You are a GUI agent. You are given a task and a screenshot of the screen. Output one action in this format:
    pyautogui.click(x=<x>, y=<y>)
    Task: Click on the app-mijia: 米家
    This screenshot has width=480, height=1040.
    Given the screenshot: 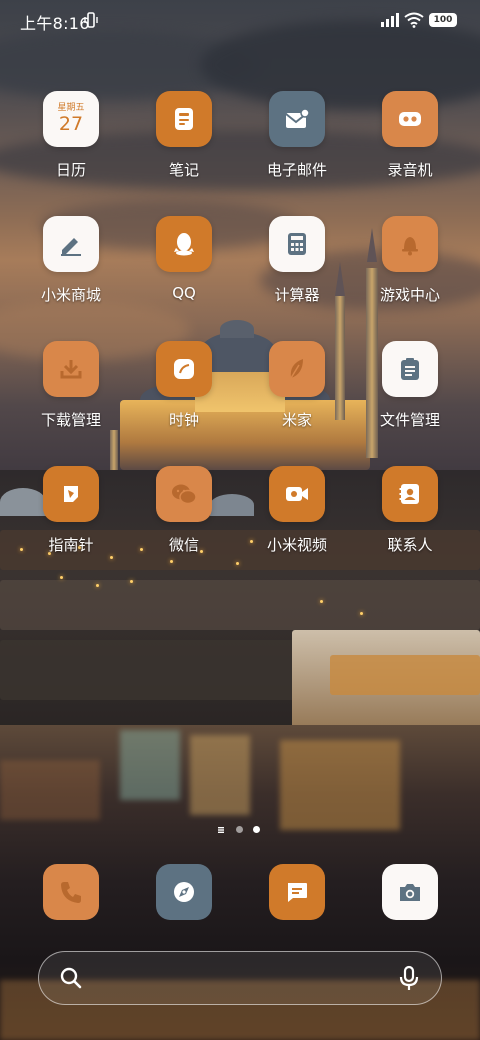 What is the action you would take?
    pyautogui.click(x=297, y=385)
    